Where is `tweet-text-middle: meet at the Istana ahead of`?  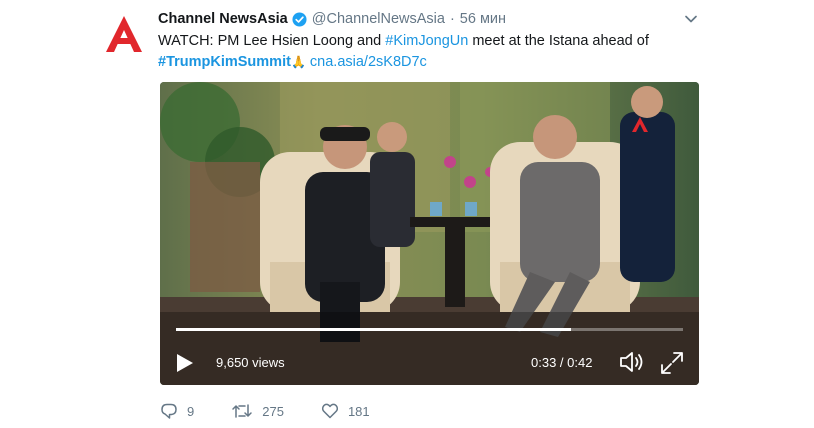 tweet-text-middle: meet at the Istana ahead of is located at coordinates (558, 41).